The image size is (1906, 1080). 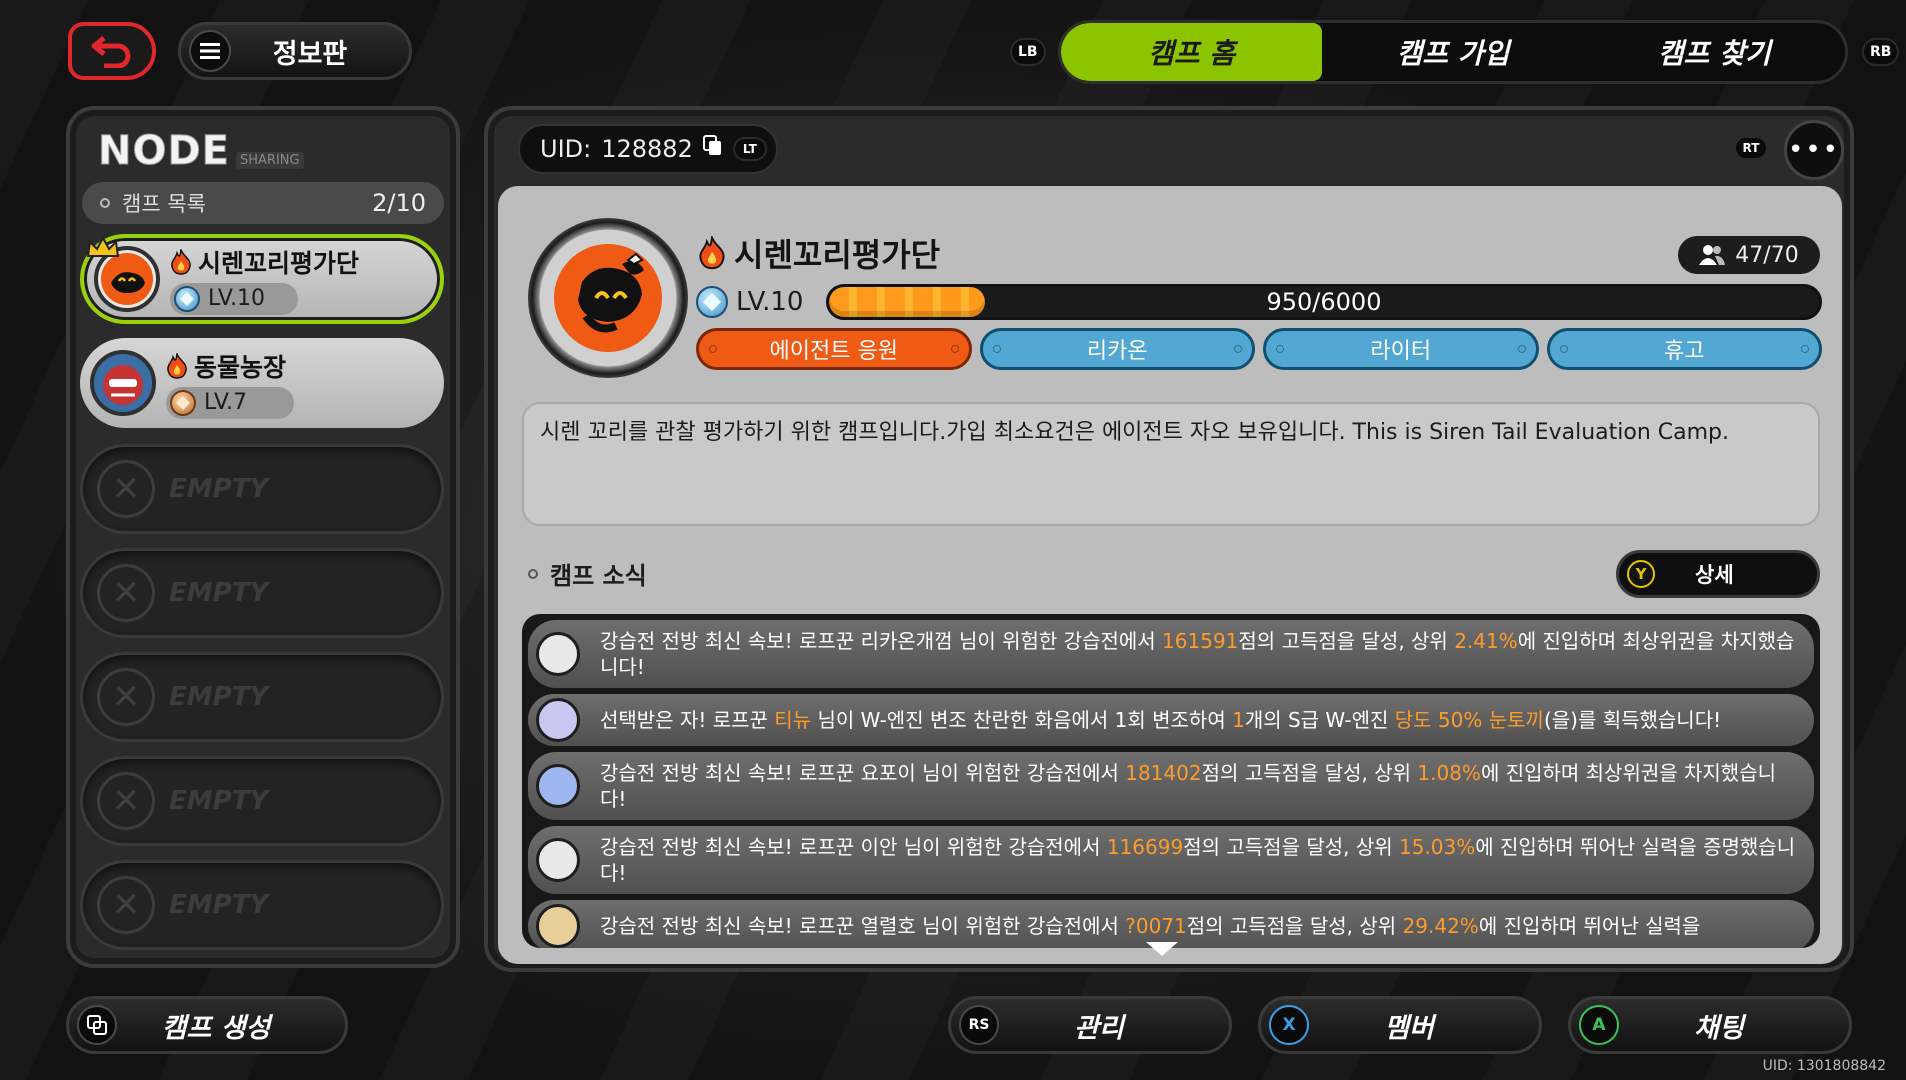 What do you see at coordinates (127, 279) in the screenshot?
I see `camp-emblem-icon` at bounding box center [127, 279].